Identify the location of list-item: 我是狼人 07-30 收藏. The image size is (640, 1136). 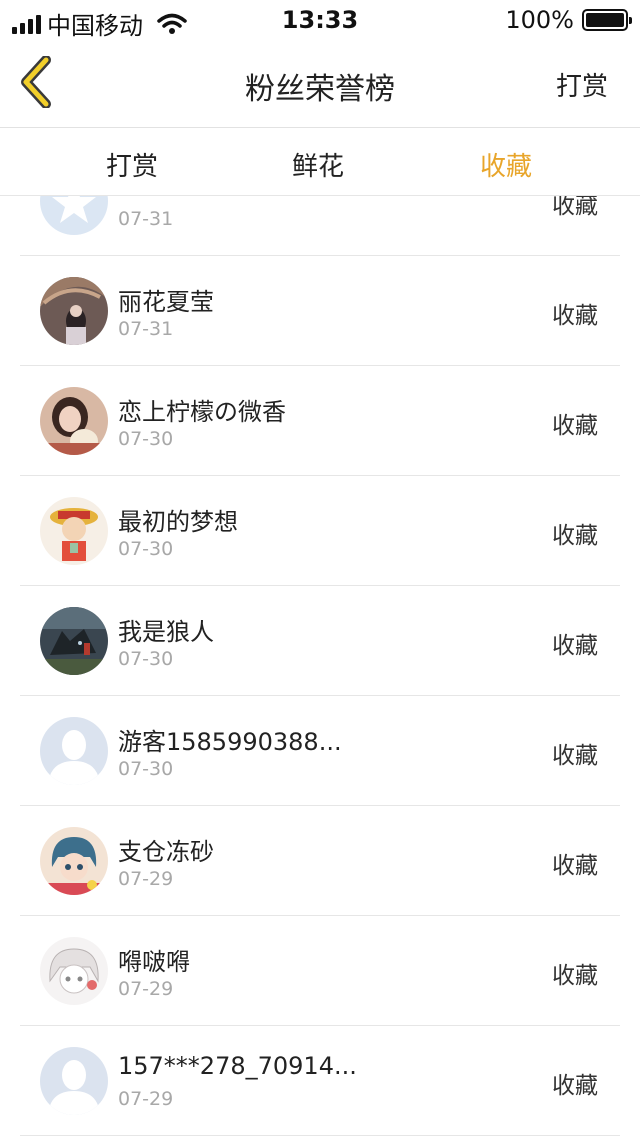
(320, 641).